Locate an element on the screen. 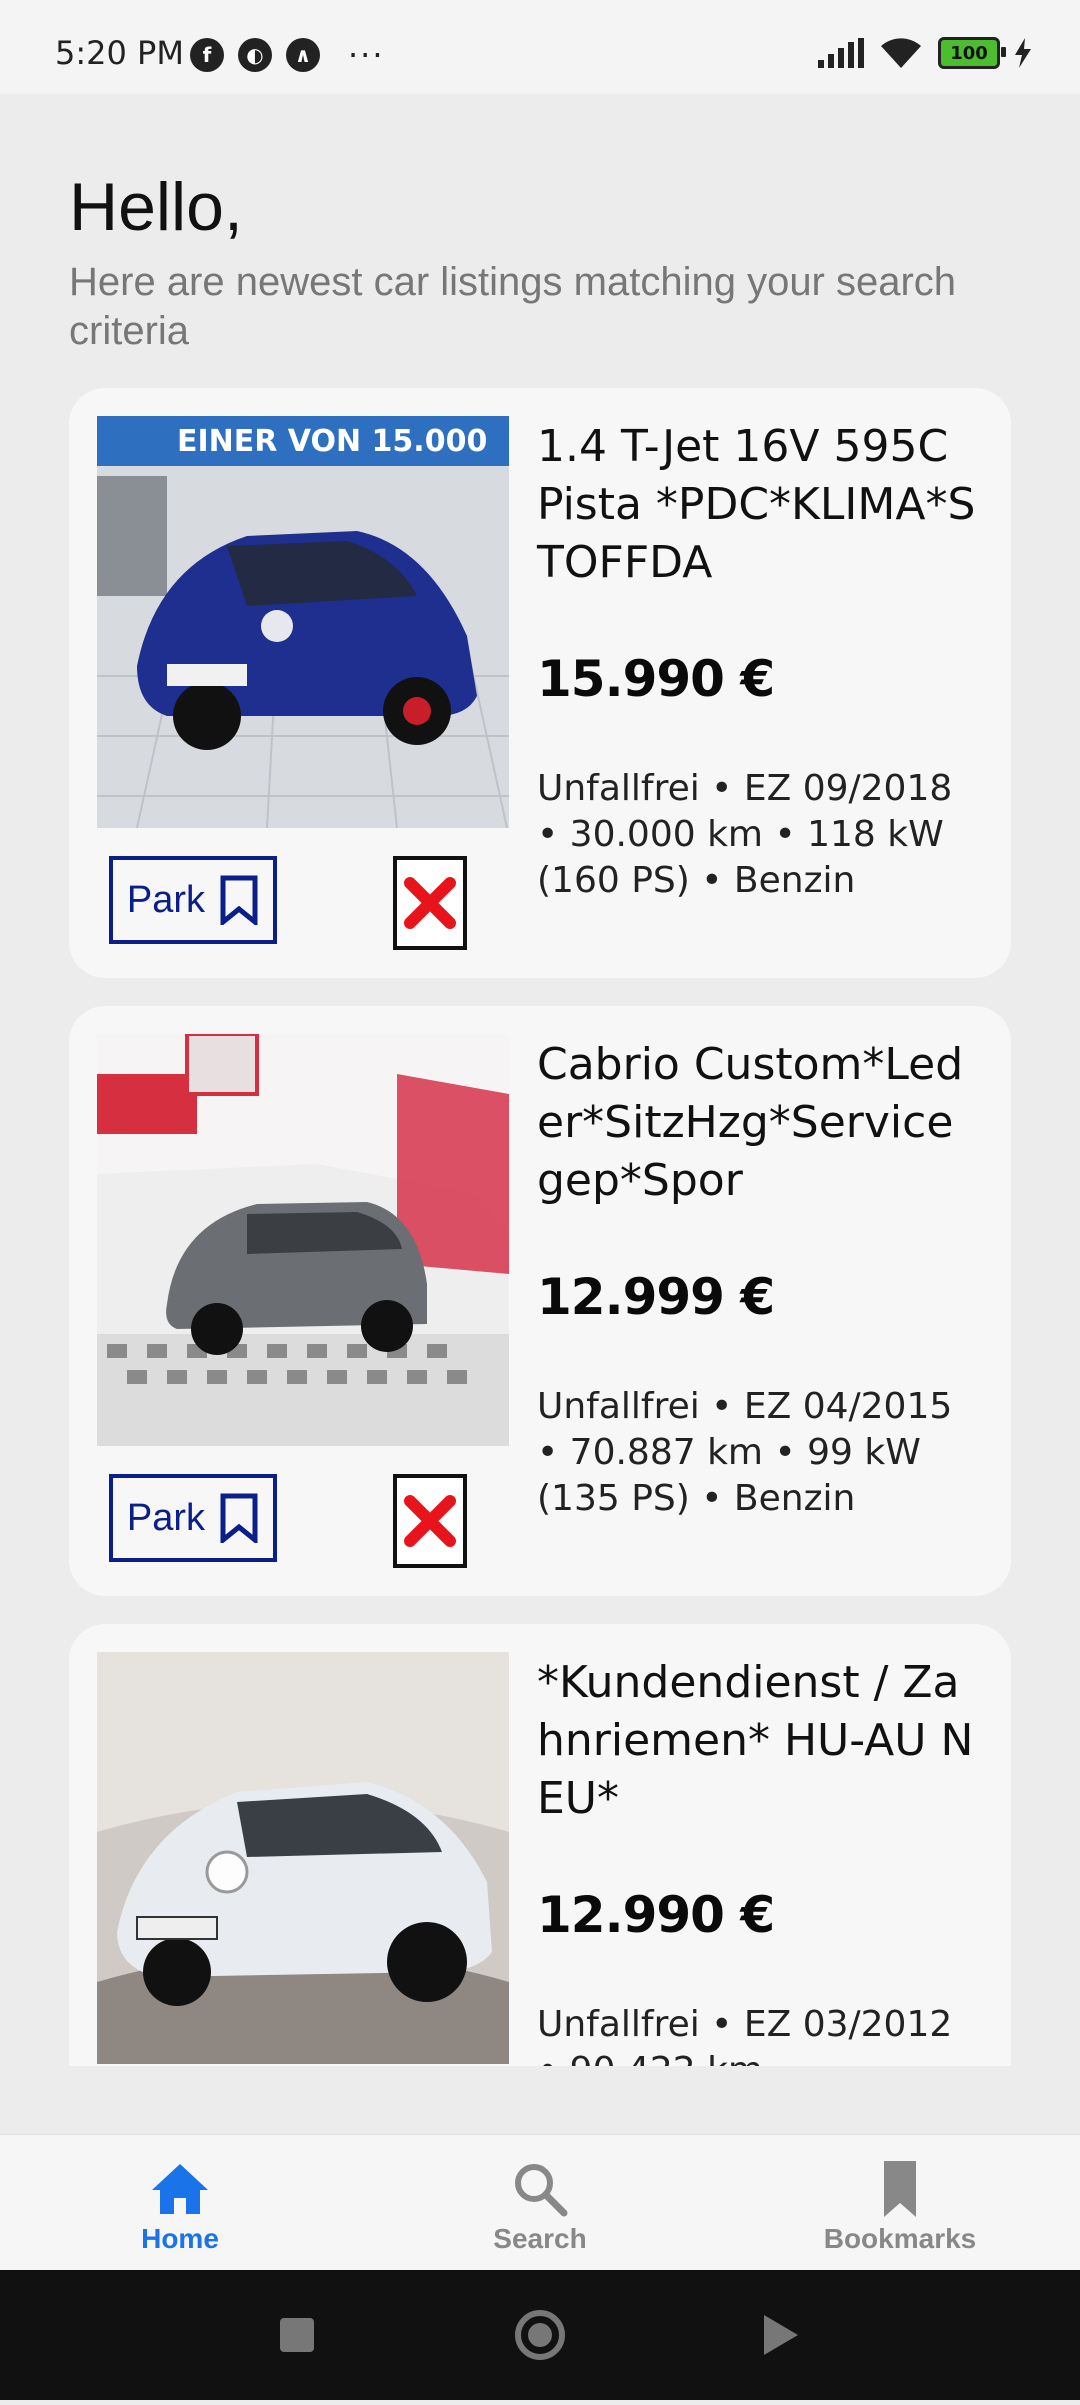 This screenshot has height=2405, width=1080. listing-price: 12.990 € is located at coordinates (656, 1915).